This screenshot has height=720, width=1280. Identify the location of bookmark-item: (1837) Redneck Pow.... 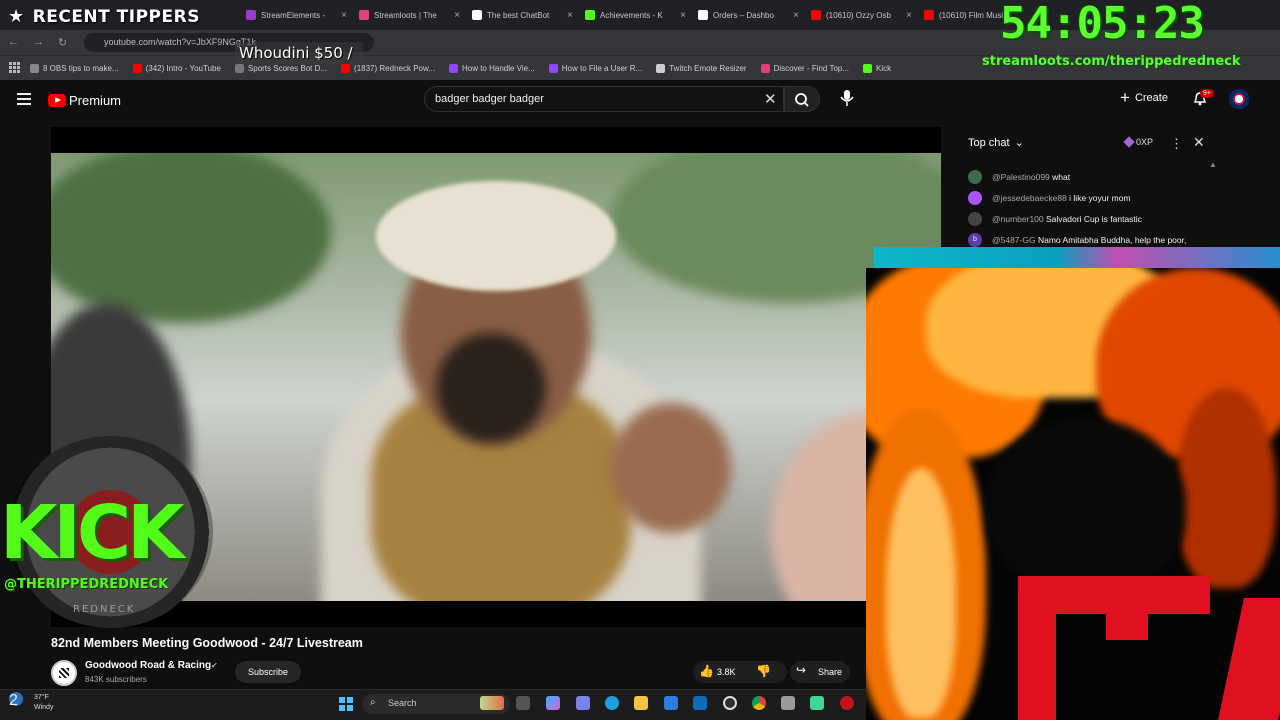
(388, 68).